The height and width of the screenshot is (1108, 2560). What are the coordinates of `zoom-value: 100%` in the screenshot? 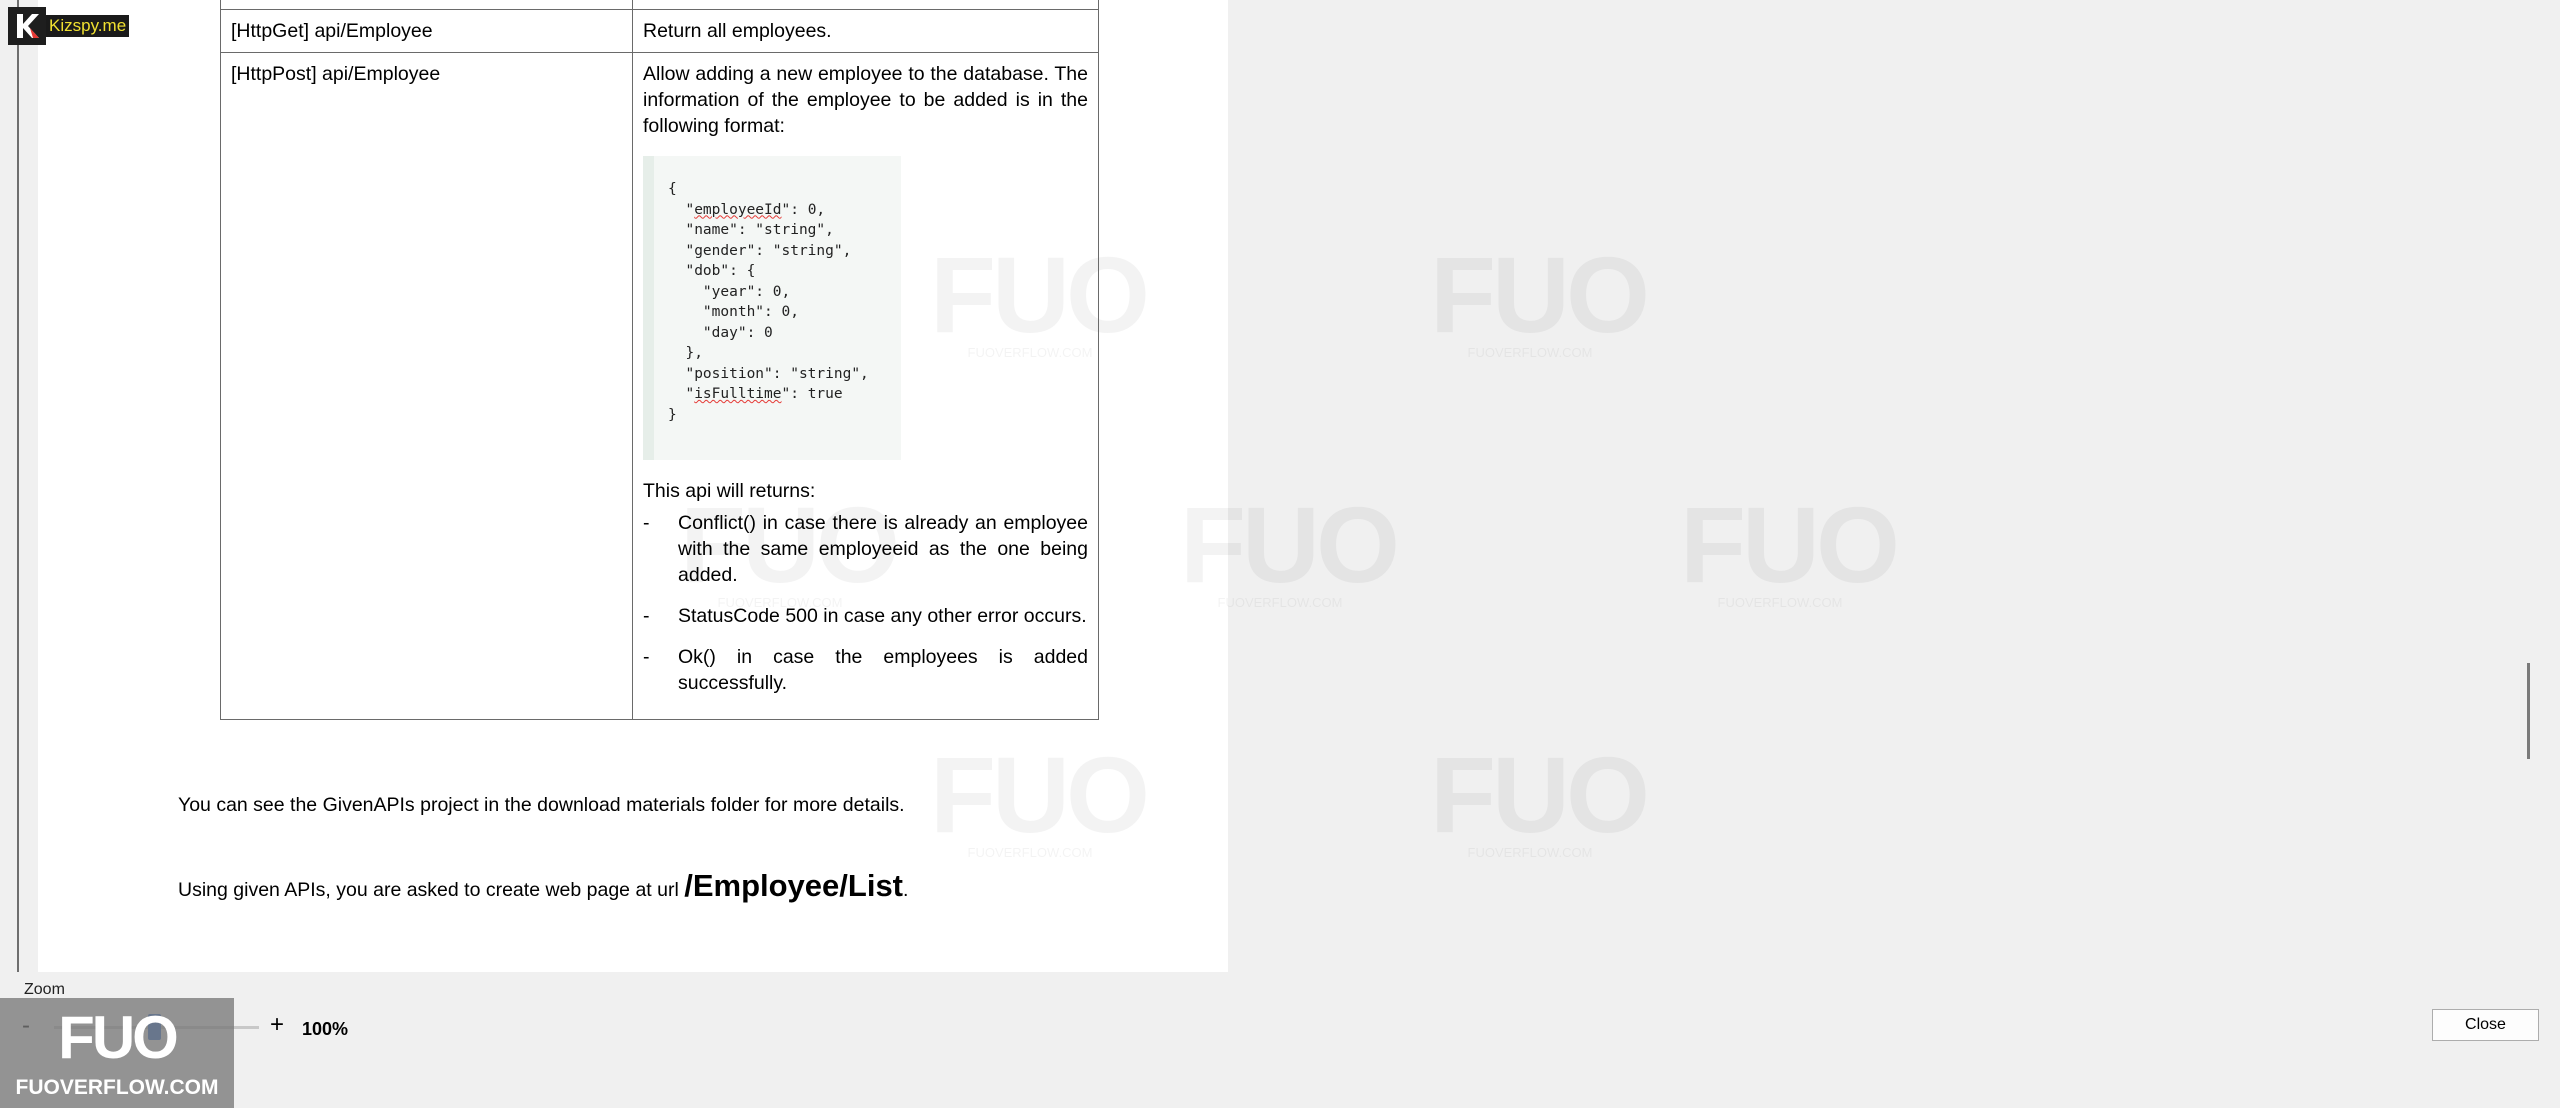 It's located at (325, 1029).